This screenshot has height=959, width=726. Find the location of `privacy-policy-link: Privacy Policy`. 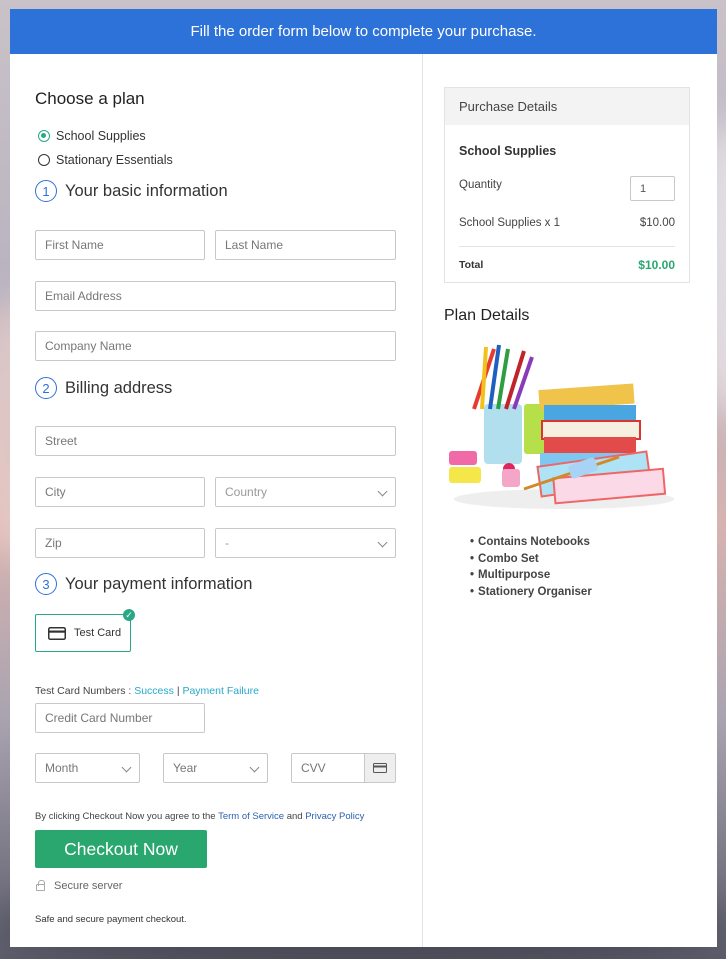

privacy-policy-link: Privacy Policy is located at coordinates (334, 816).